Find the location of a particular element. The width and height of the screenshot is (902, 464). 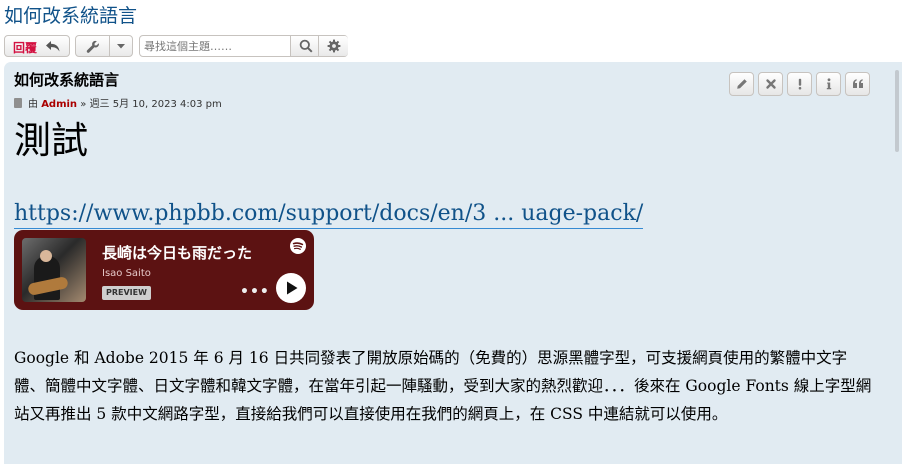

topic-title: 如何改系統語言 is located at coordinates (70, 16).